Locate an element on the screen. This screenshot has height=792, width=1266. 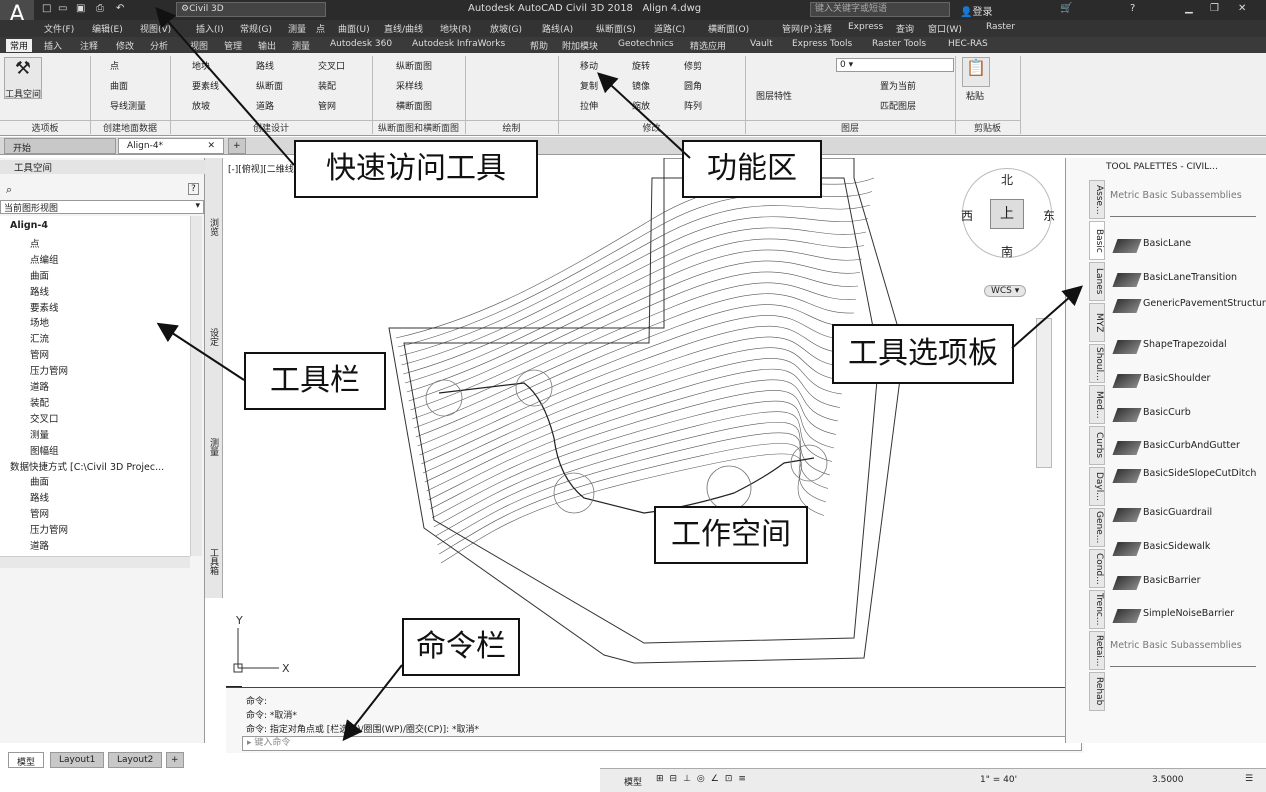
tree-item-16: 曲面 is located at coordinates (39, 481).